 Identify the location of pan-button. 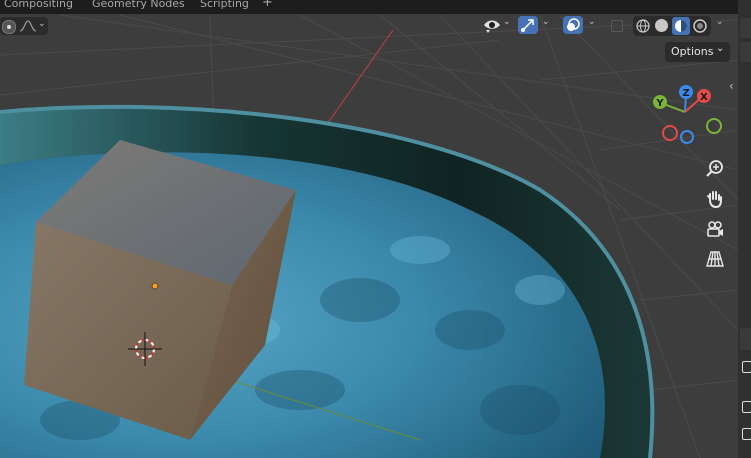
(715, 199).